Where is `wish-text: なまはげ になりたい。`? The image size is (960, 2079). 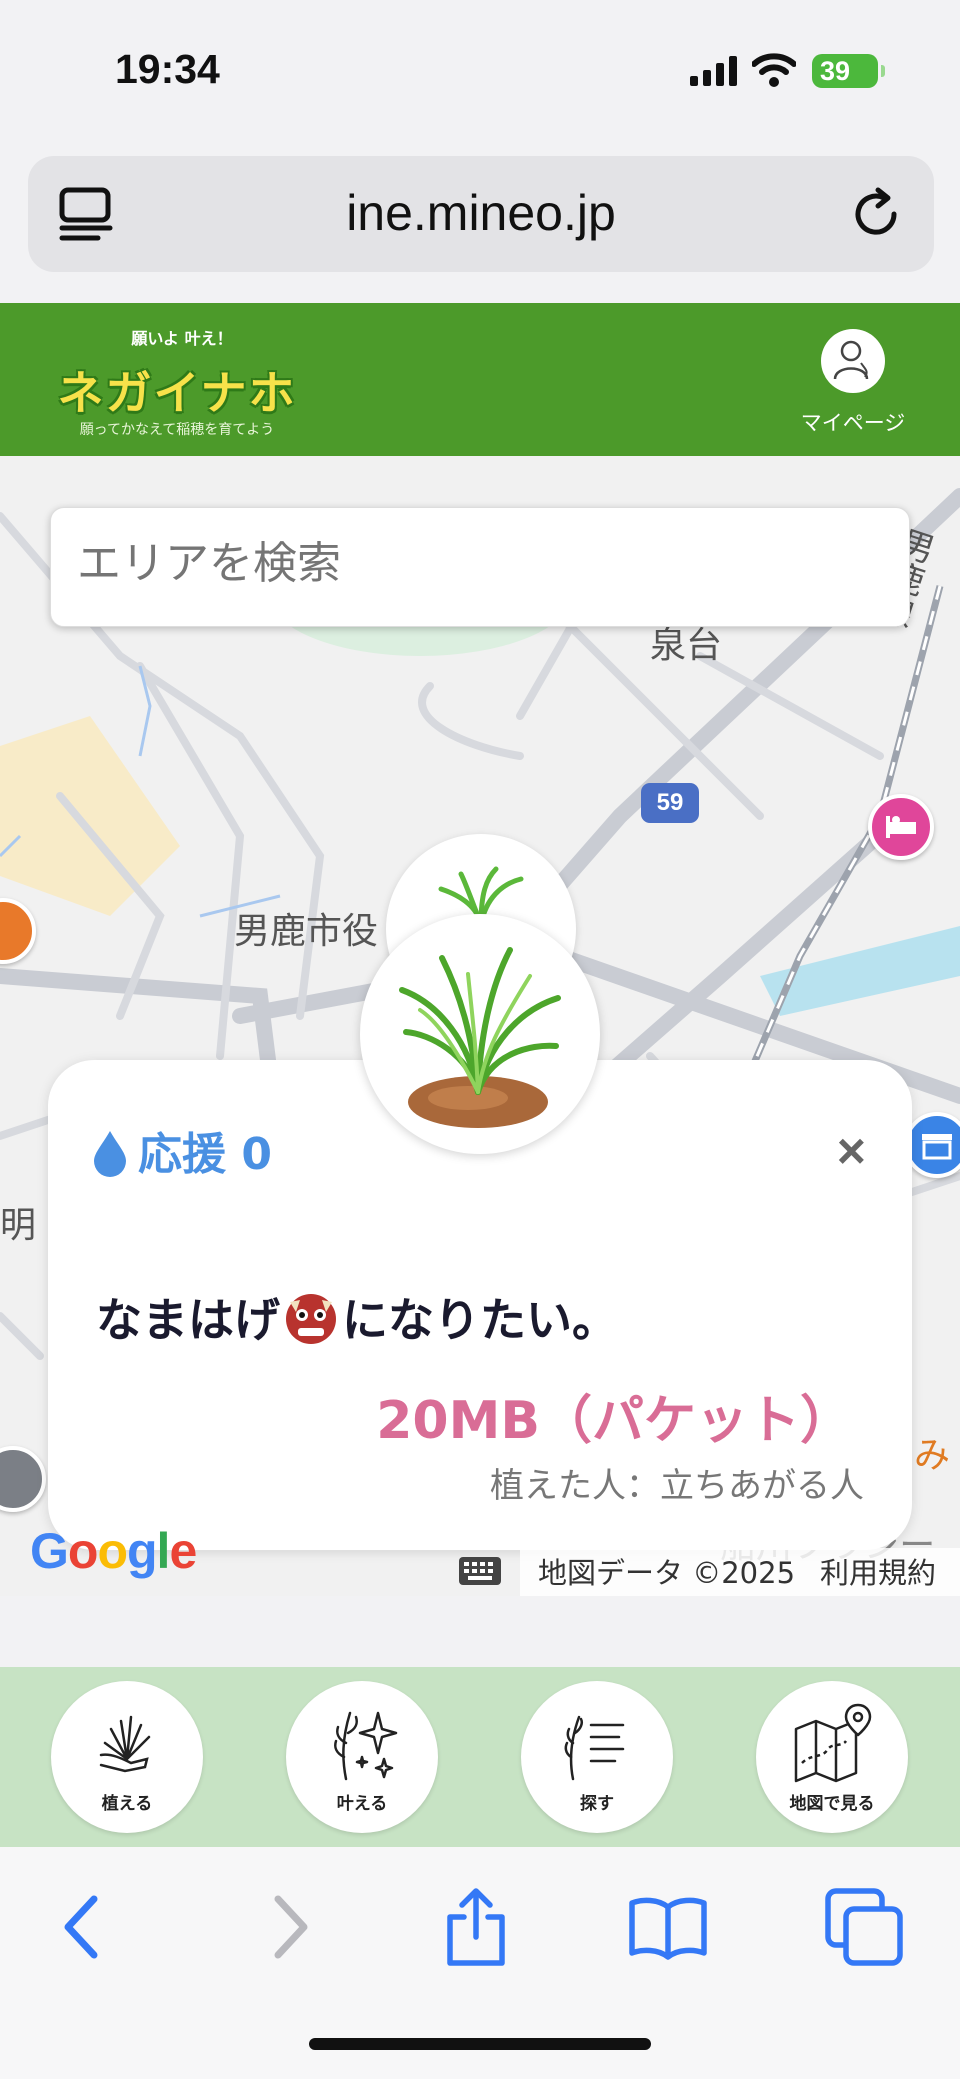
wish-text: なまはげ になりたい。 is located at coordinates (357, 1317).